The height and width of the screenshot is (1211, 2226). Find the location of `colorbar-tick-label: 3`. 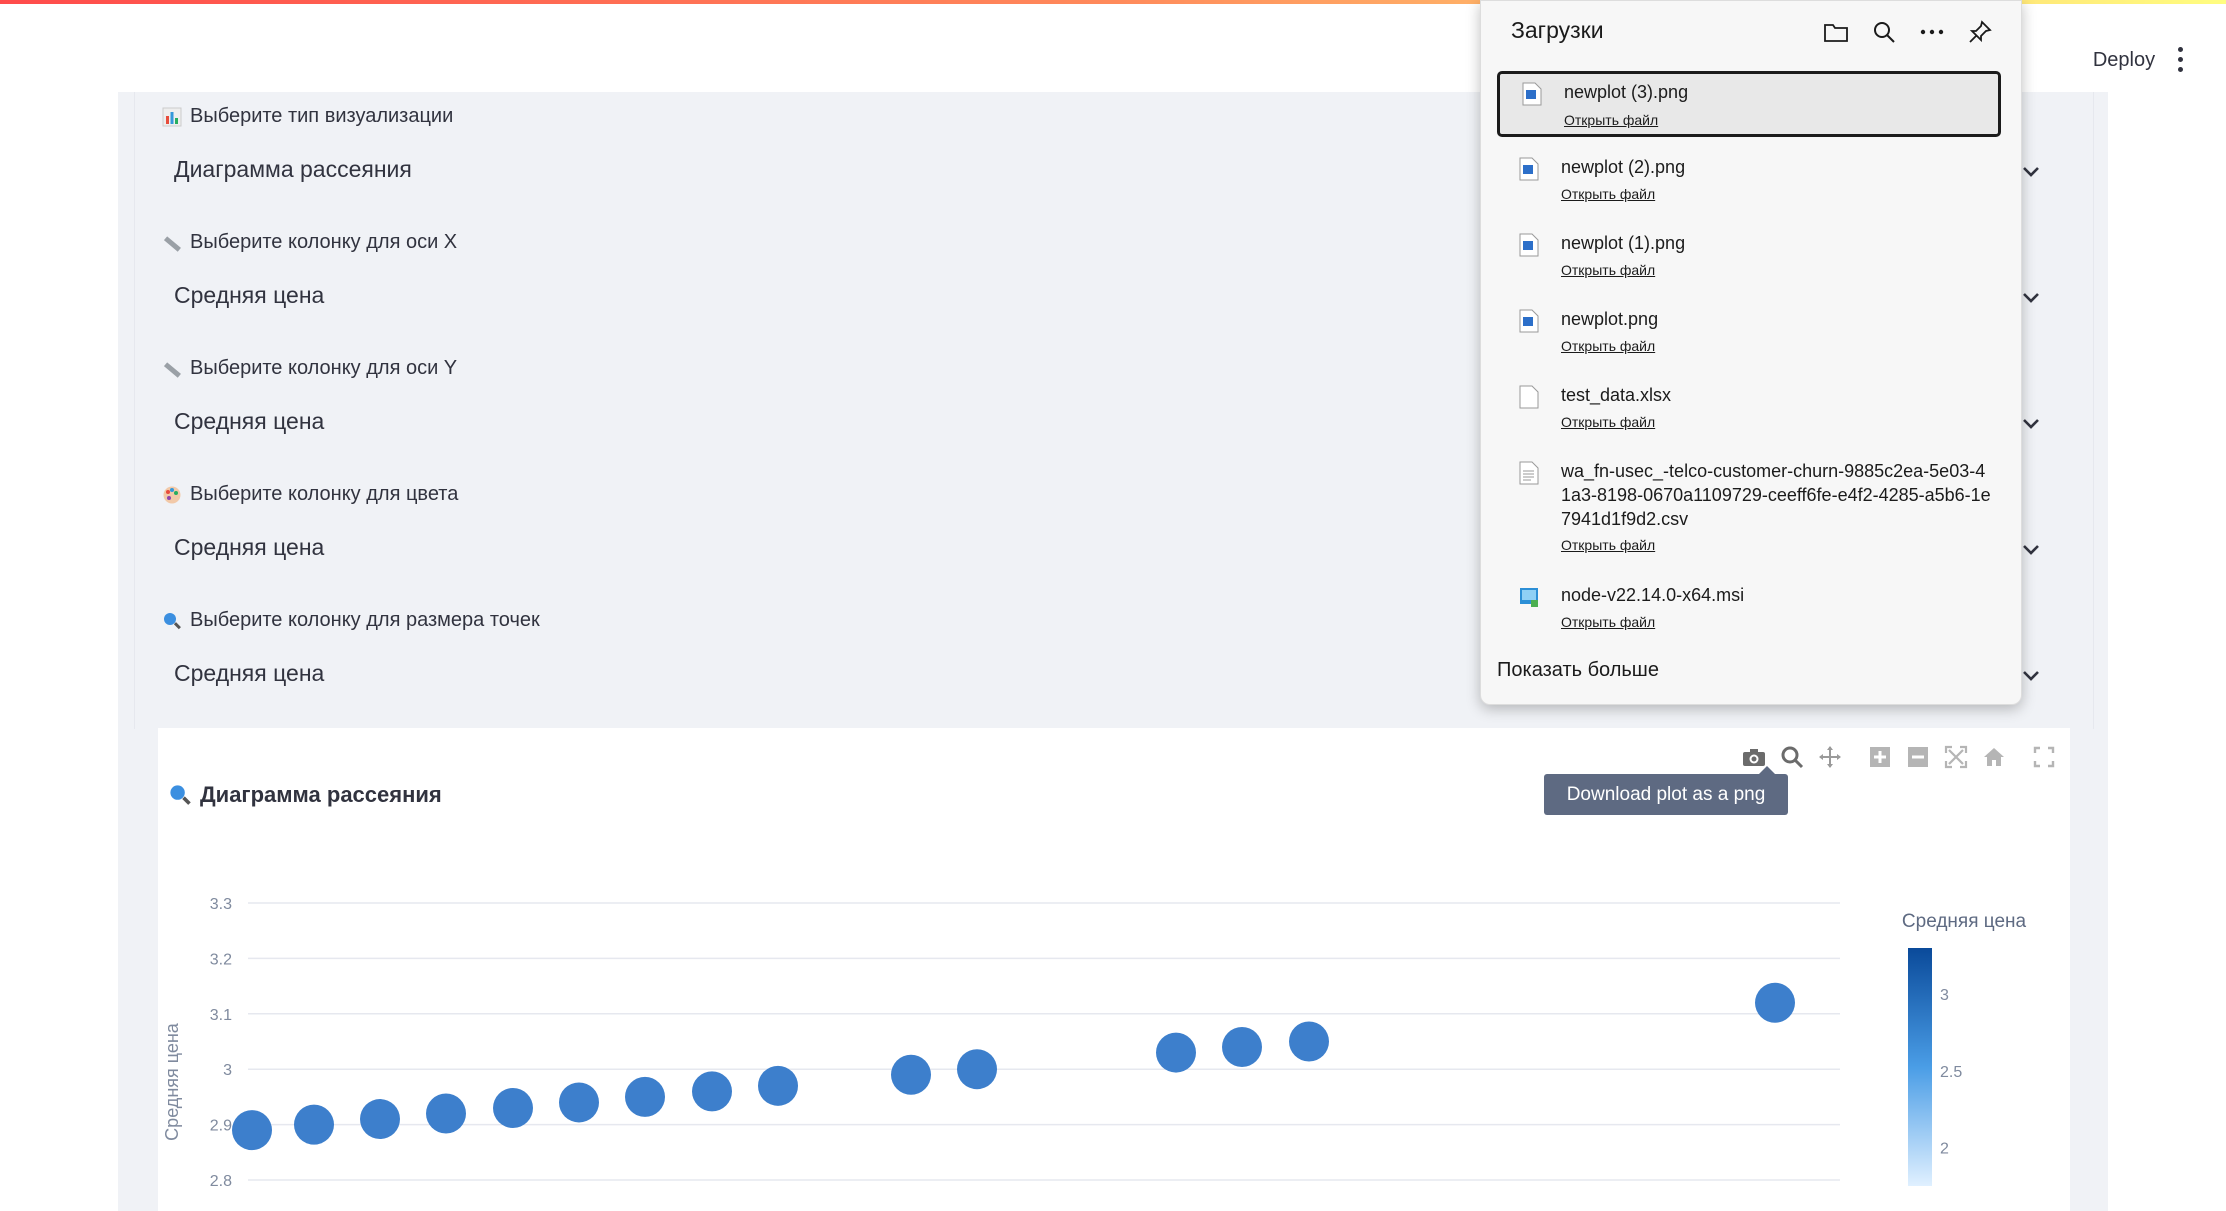

colorbar-tick-label: 3 is located at coordinates (1944, 995).